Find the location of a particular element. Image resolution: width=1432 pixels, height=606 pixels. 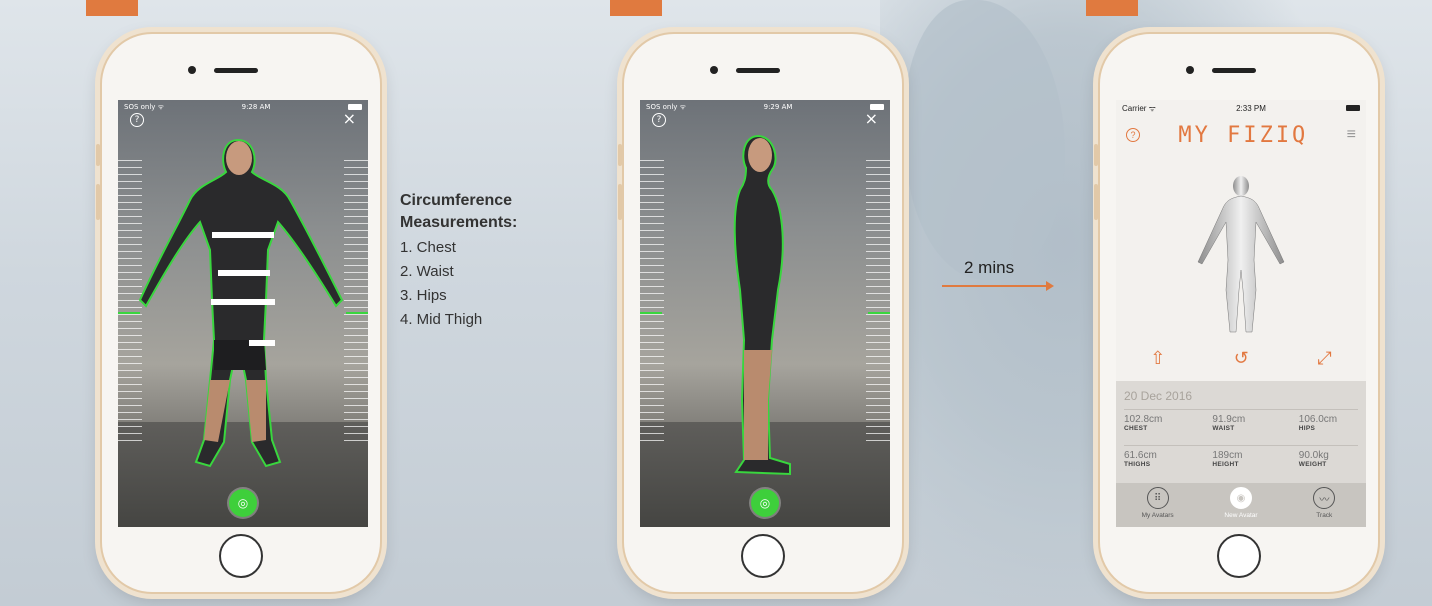

metric-label: WAIST is located at coordinates (1223, 428).